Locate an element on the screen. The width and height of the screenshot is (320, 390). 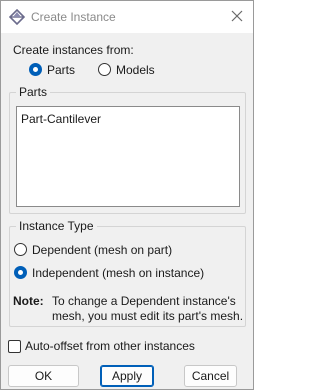
auto-offset-label: Auto-offset from other instances is located at coordinates (110, 346).